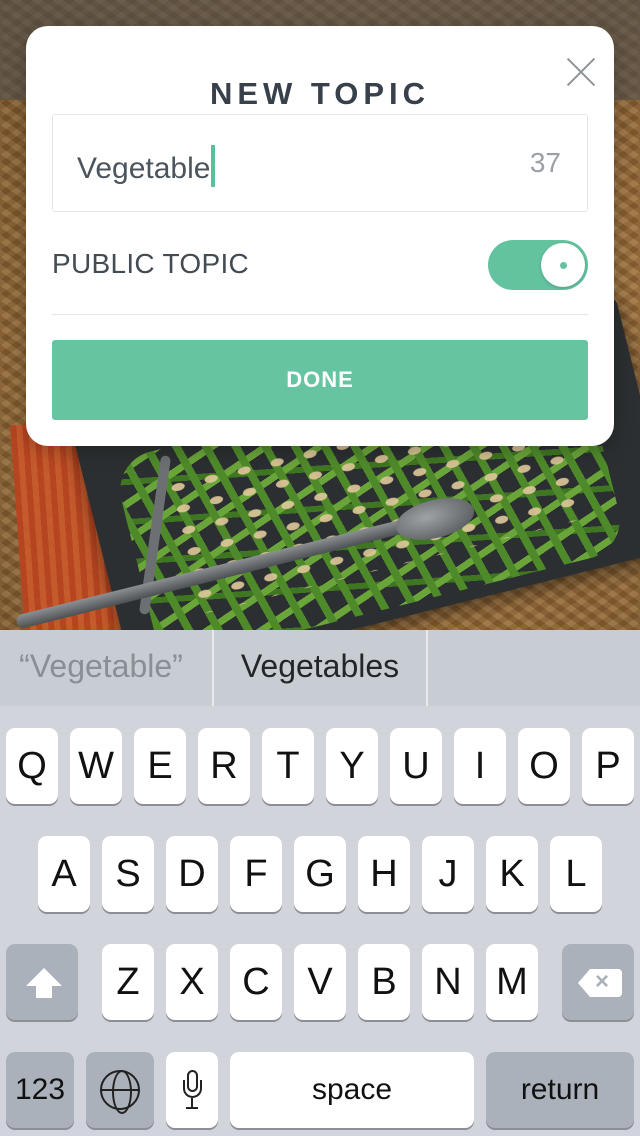 This screenshot has width=640, height=1136. I want to click on key-a: A, so click(64, 874).